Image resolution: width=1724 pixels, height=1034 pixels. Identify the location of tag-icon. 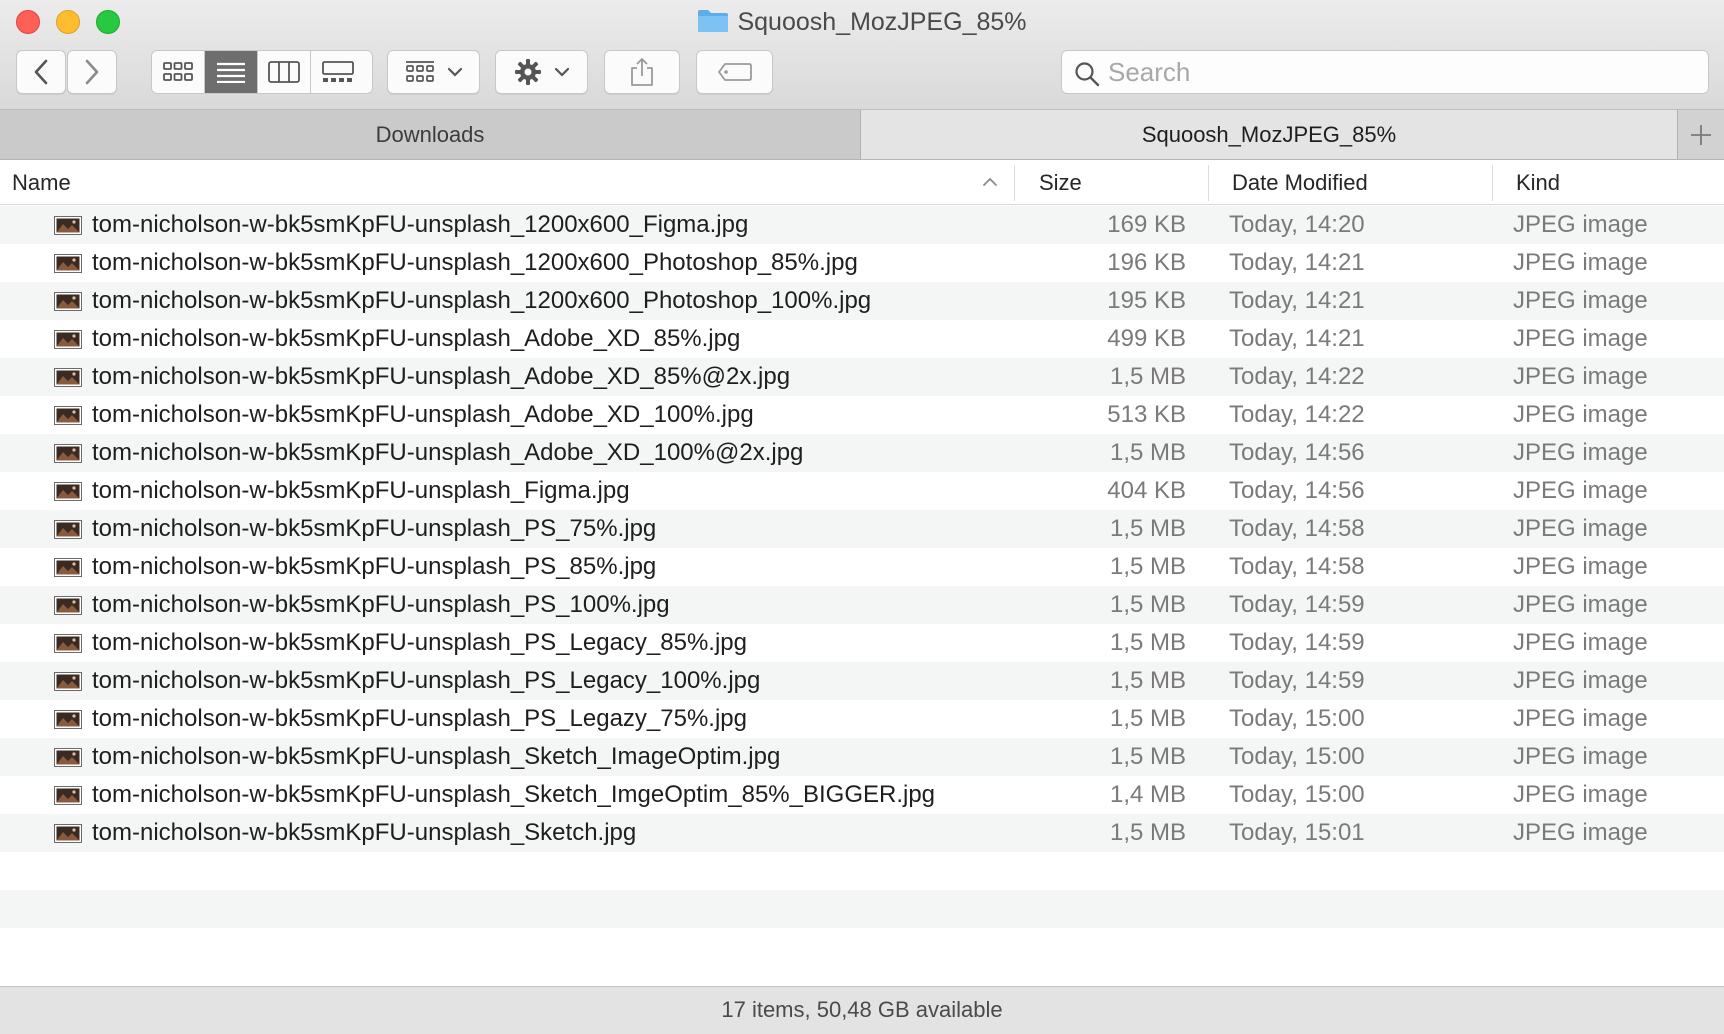
(734, 72).